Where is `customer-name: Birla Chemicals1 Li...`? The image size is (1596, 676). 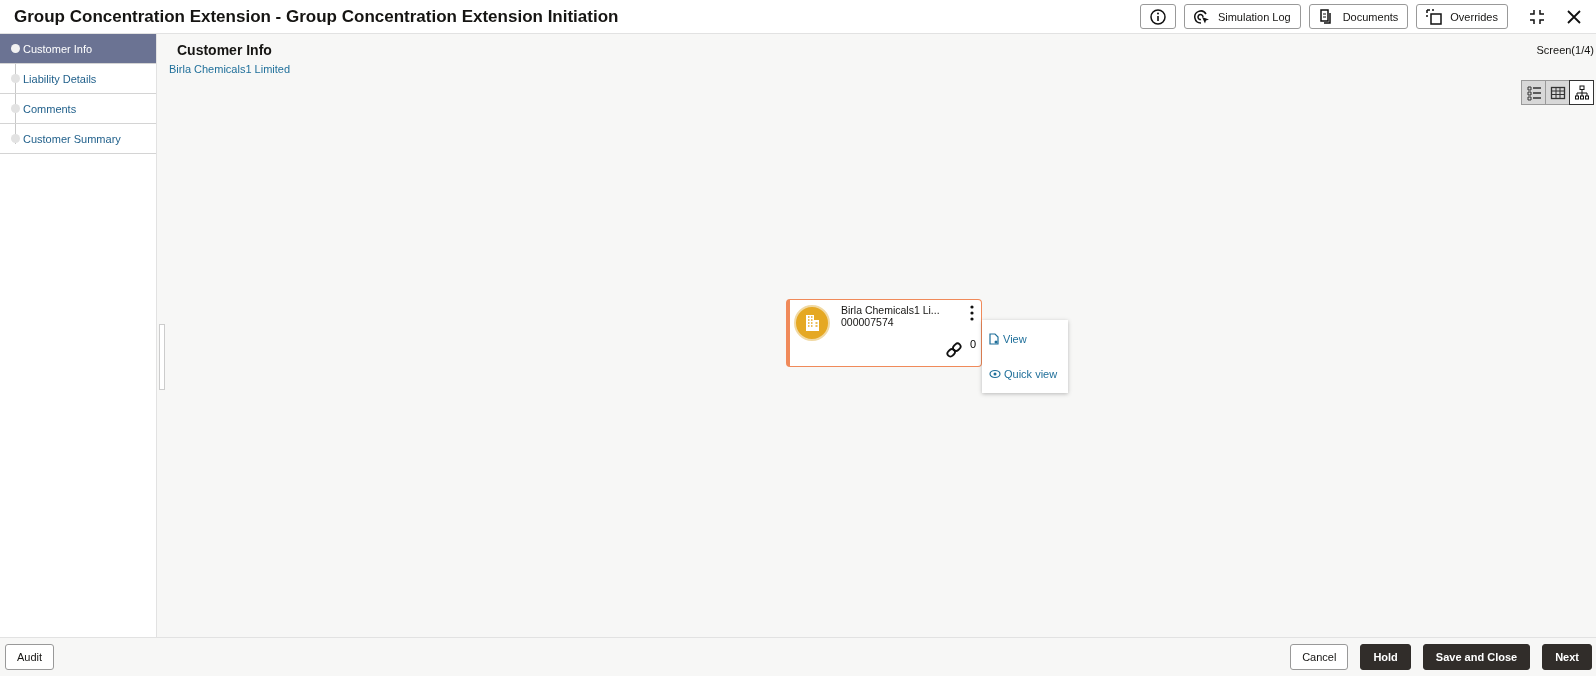 customer-name: Birla Chemicals1 Li... is located at coordinates (890, 310).